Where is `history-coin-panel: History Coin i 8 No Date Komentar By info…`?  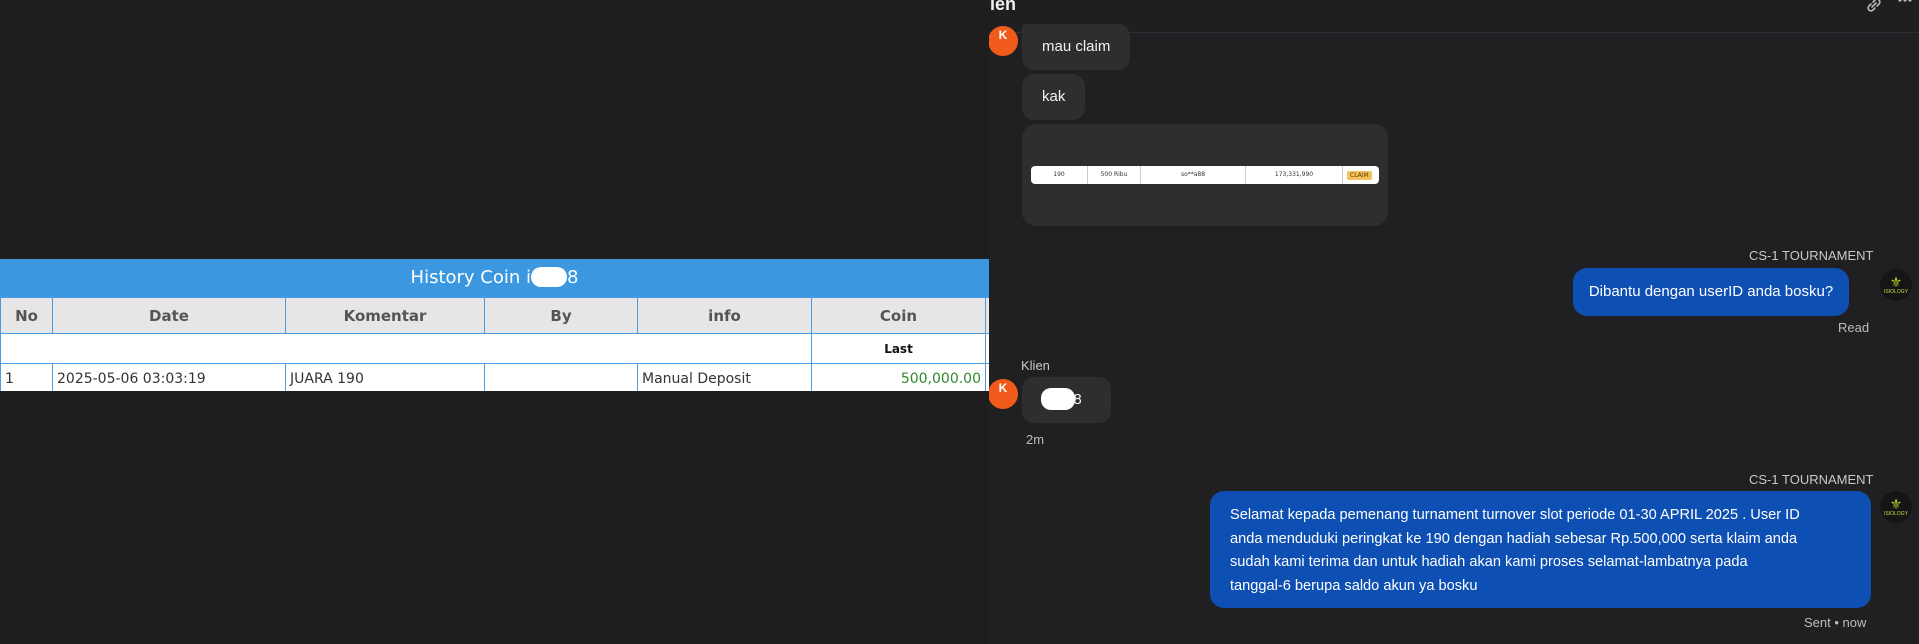
history-coin-panel: History Coin i 8 No Date Komentar By info… is located at coordinates (494, 325).